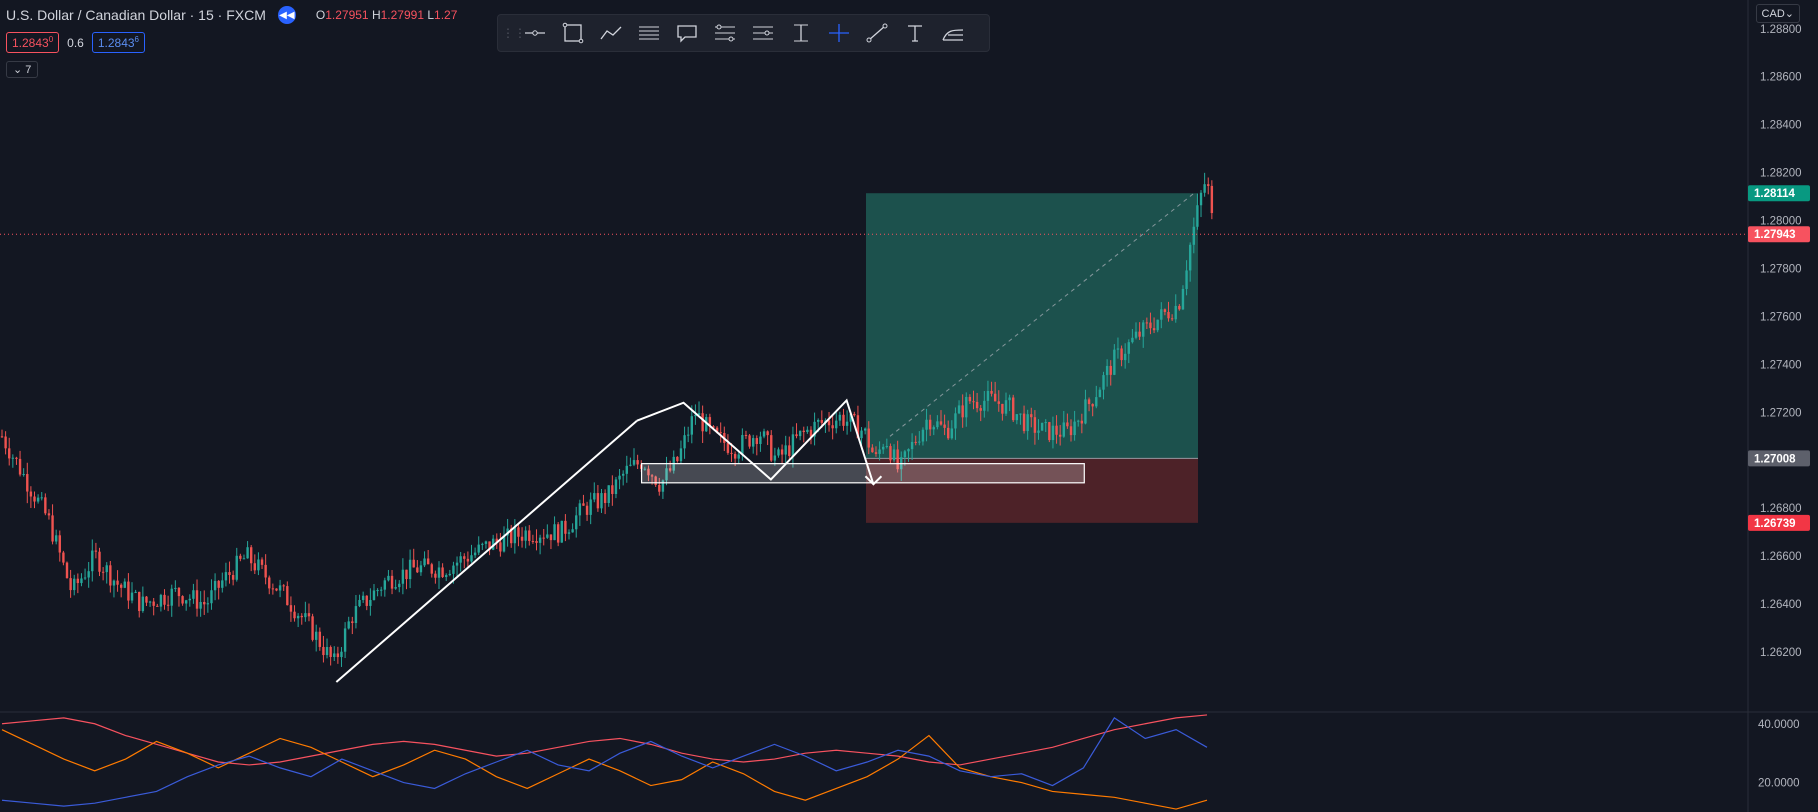  What do you see at coordinates (611, 33) in the screenshot?
I see `path-tool-icon` at bounding box center [611, 33].